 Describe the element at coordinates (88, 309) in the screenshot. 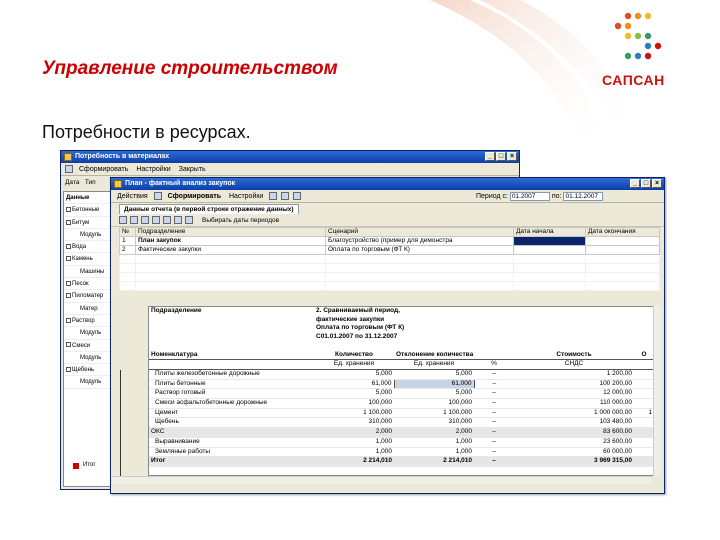

I see `back-list-item: Матер` at that location.